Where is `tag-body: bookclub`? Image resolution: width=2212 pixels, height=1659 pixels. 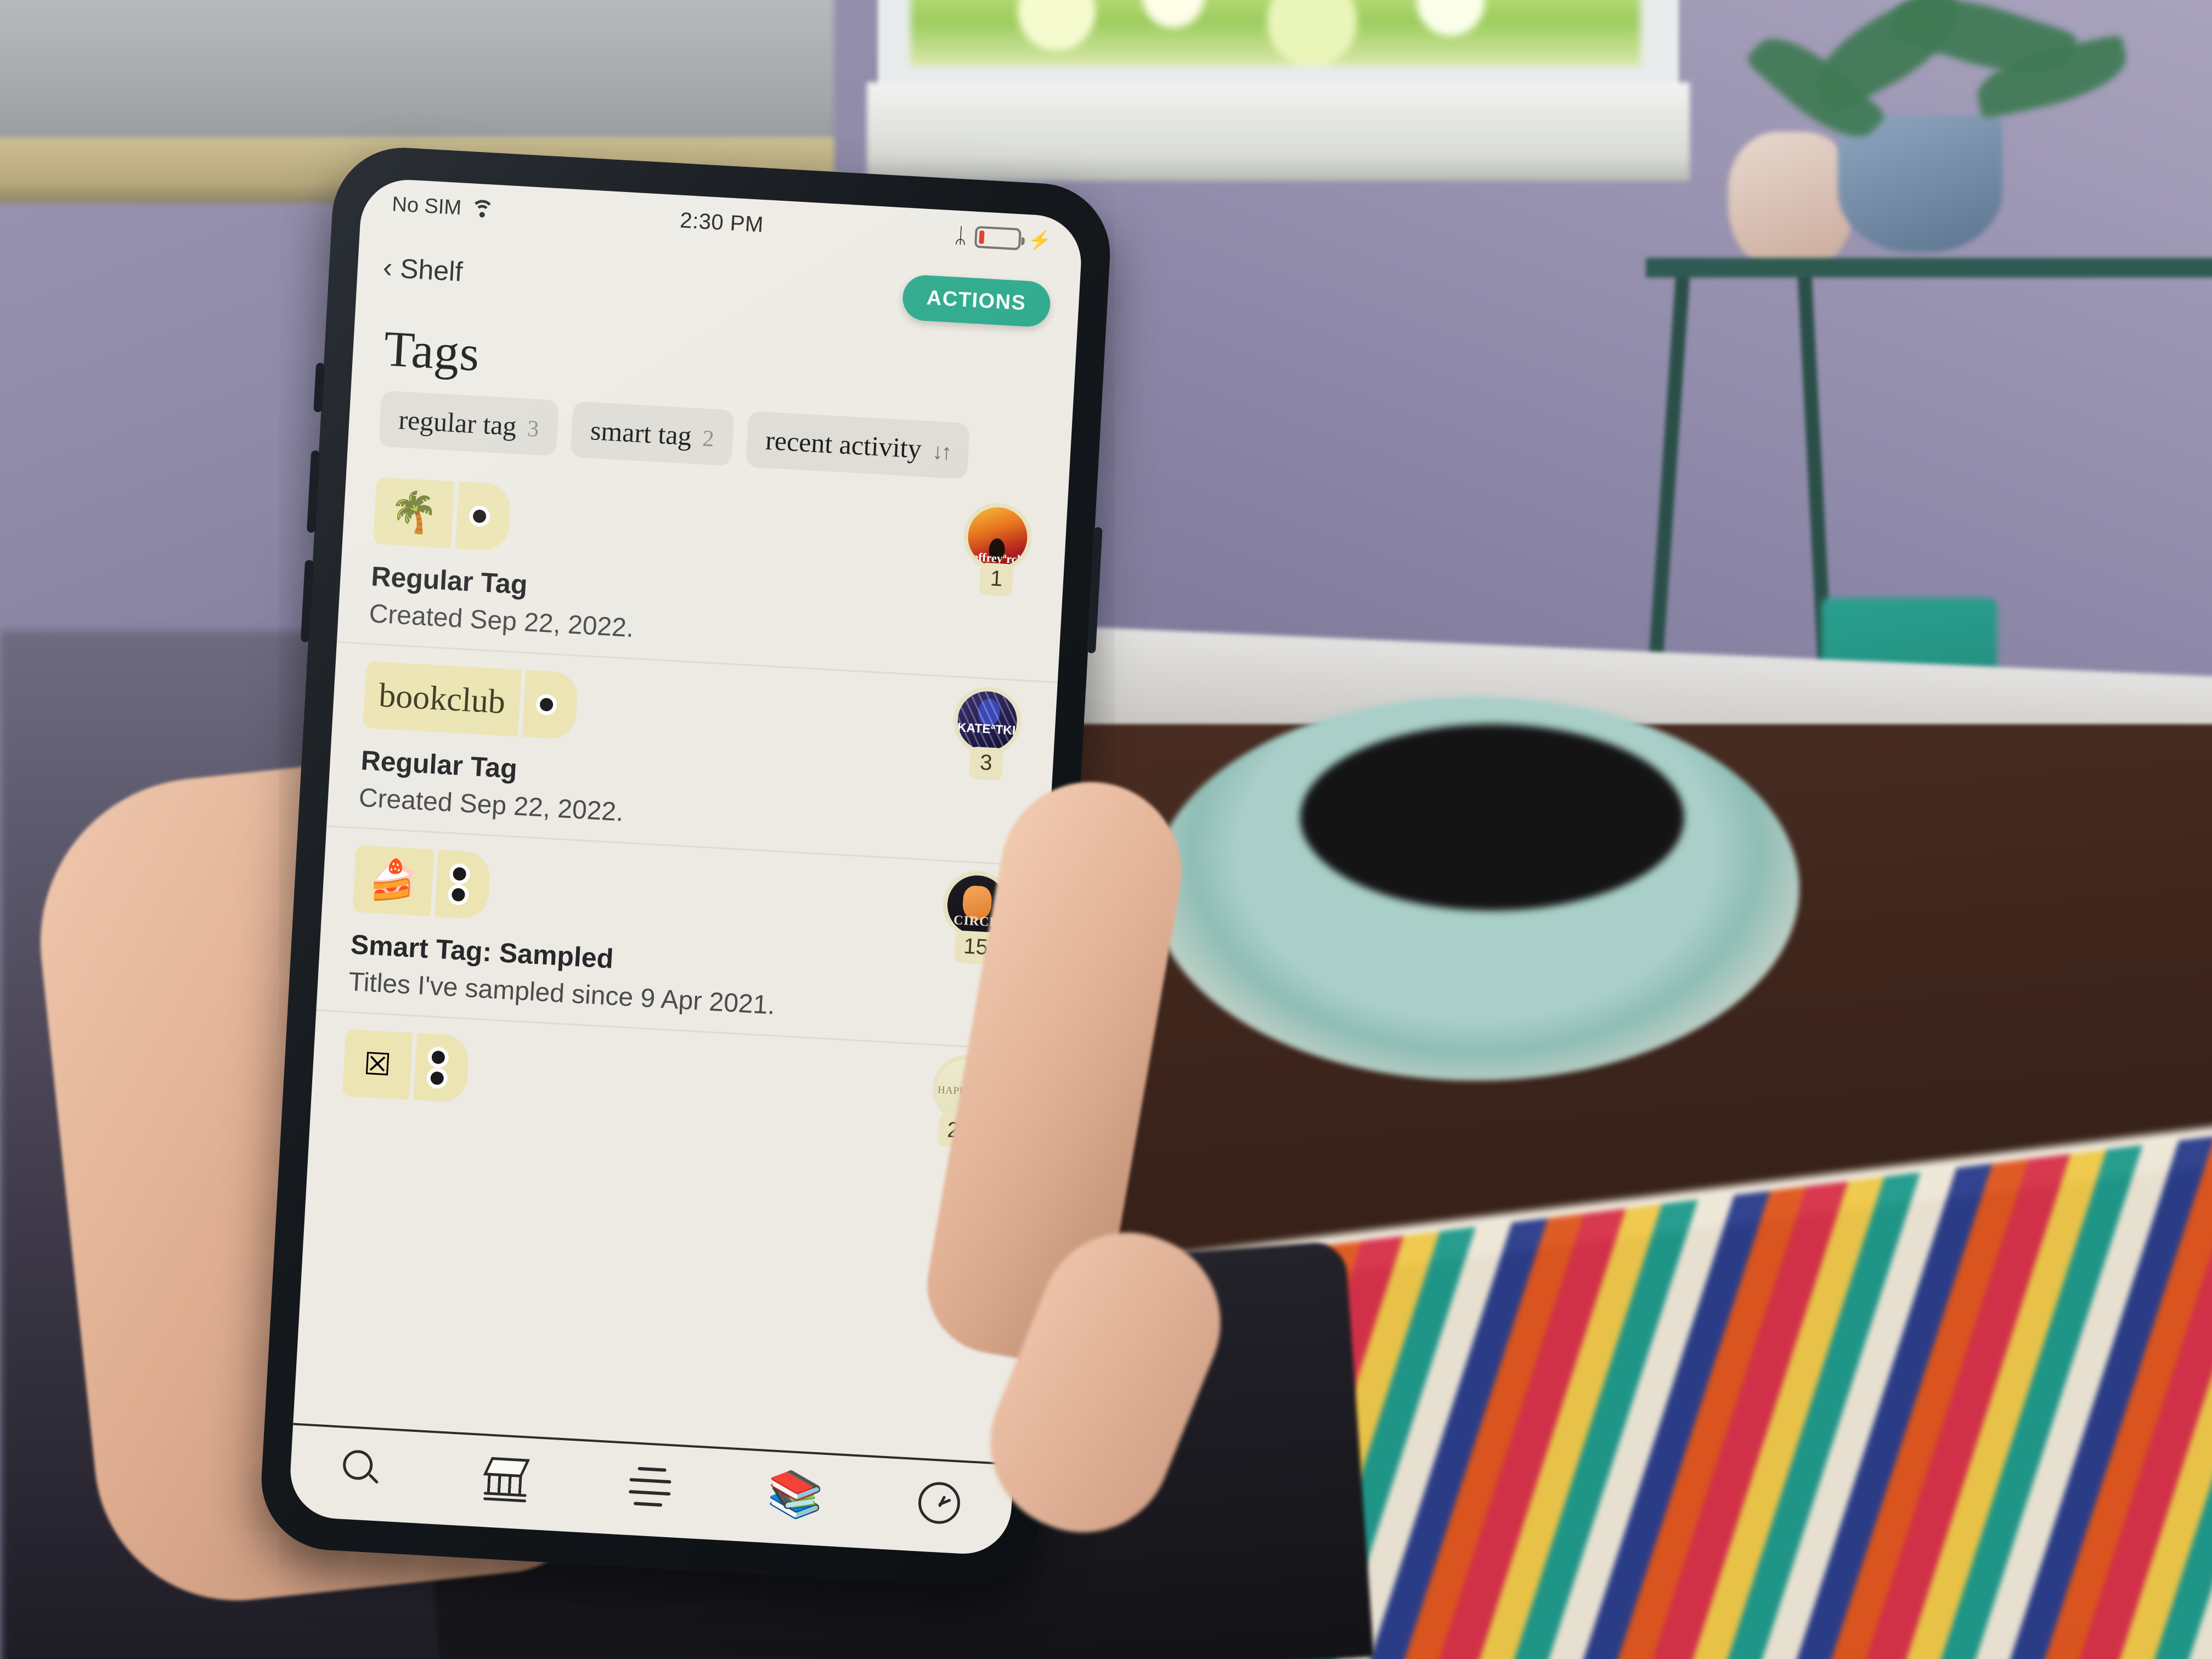
tag-body: bookclub is located at coordinates (442, 699).